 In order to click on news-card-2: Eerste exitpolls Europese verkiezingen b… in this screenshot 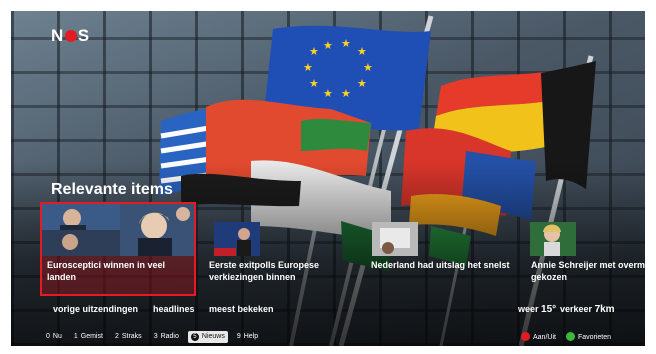, I will do `click(280, 249)`.